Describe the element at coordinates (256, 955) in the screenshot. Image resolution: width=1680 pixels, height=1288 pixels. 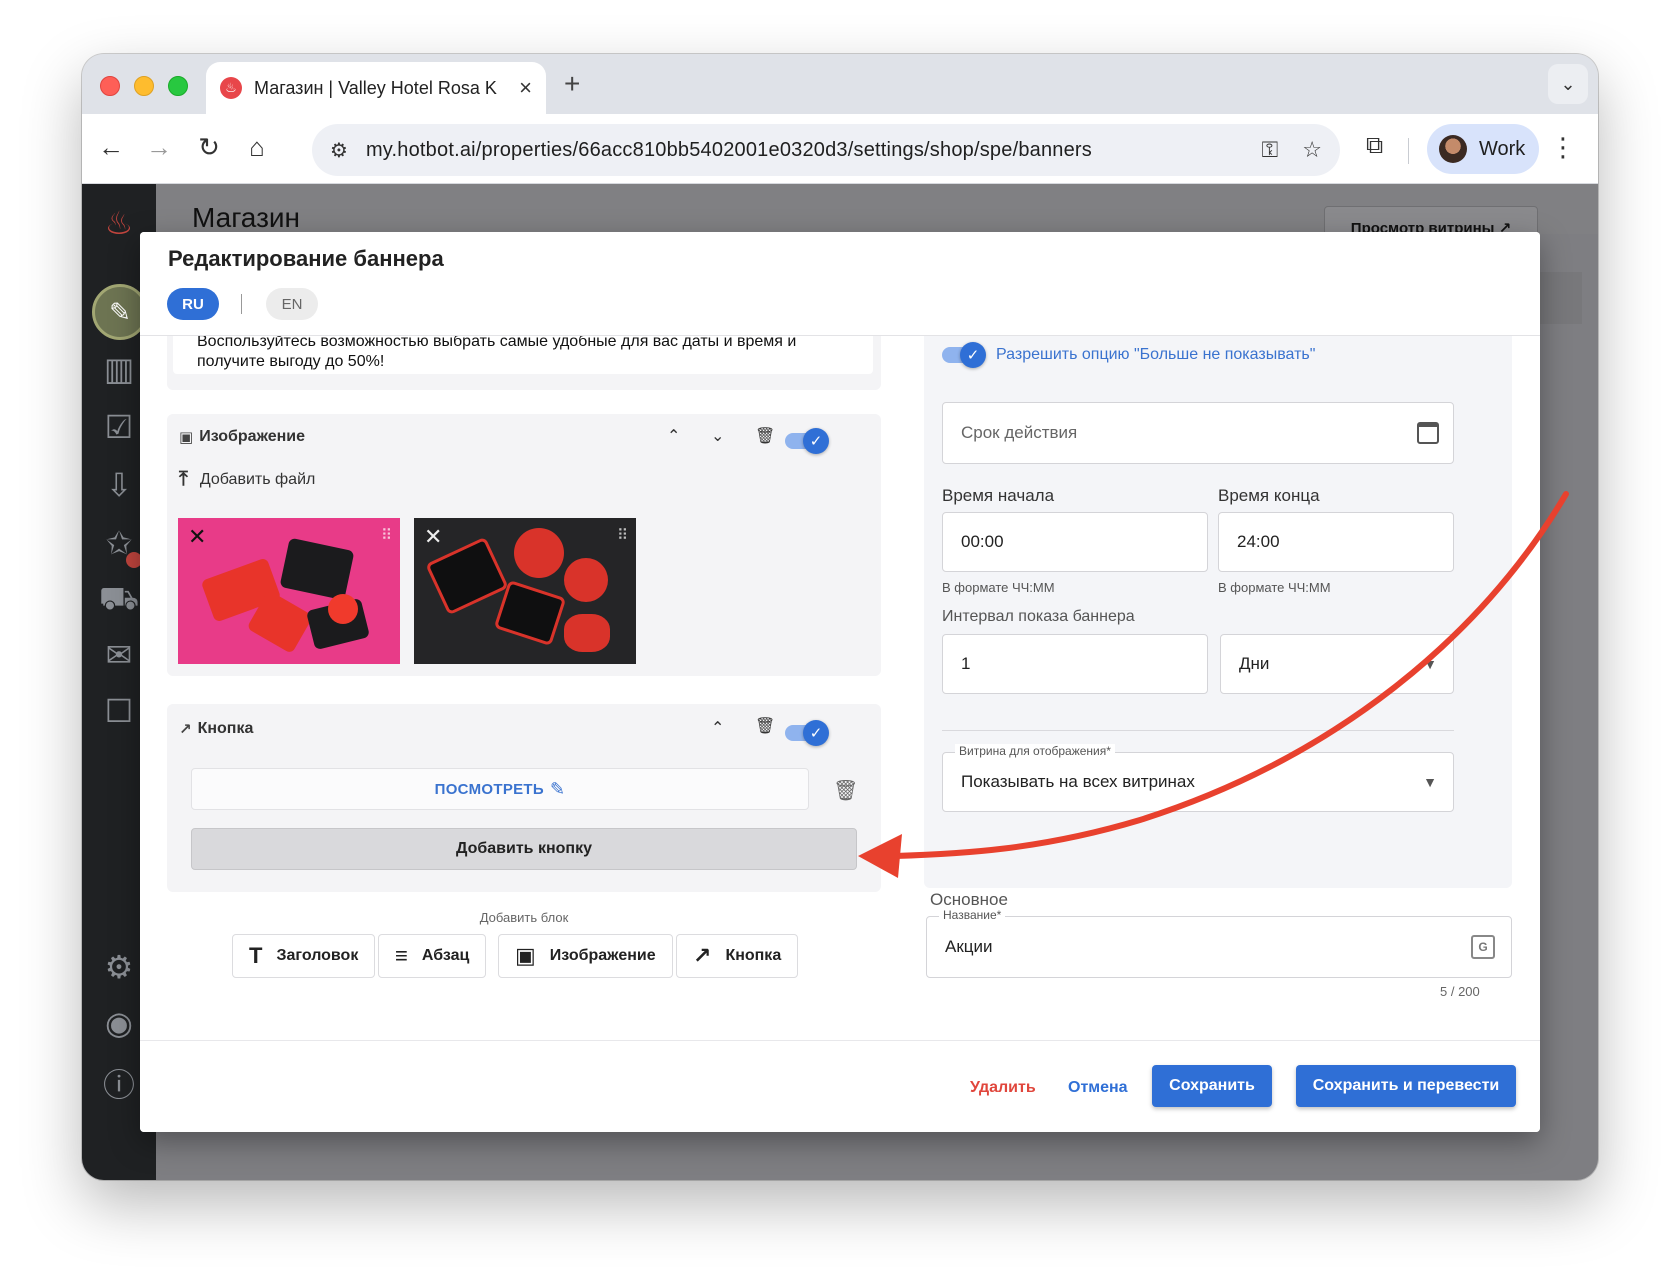
I see `heading-t-icon: T` at that location.